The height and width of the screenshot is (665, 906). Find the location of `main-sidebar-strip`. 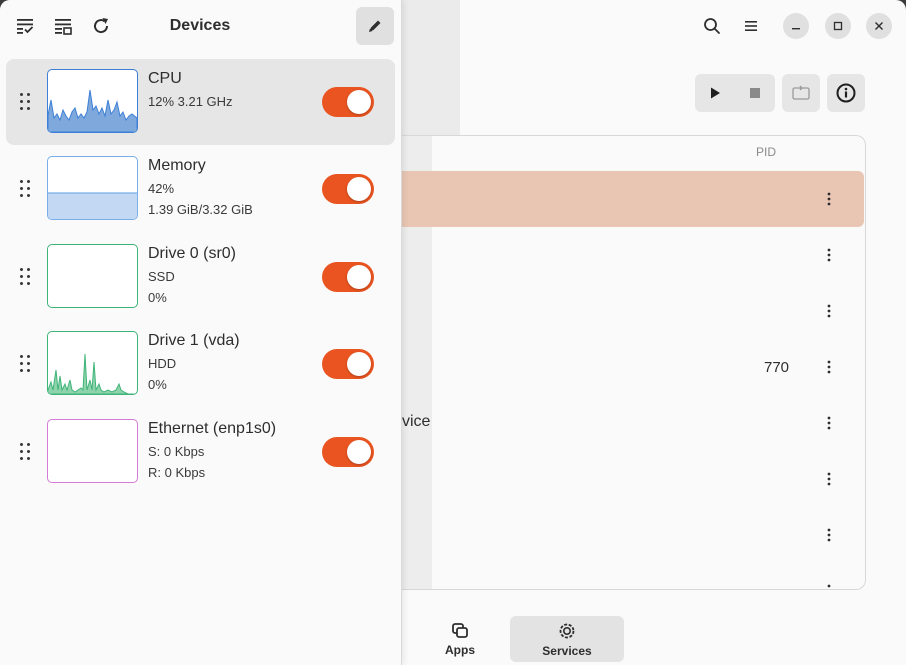

main-sidebar-strip is located at coordinates (431, 67).